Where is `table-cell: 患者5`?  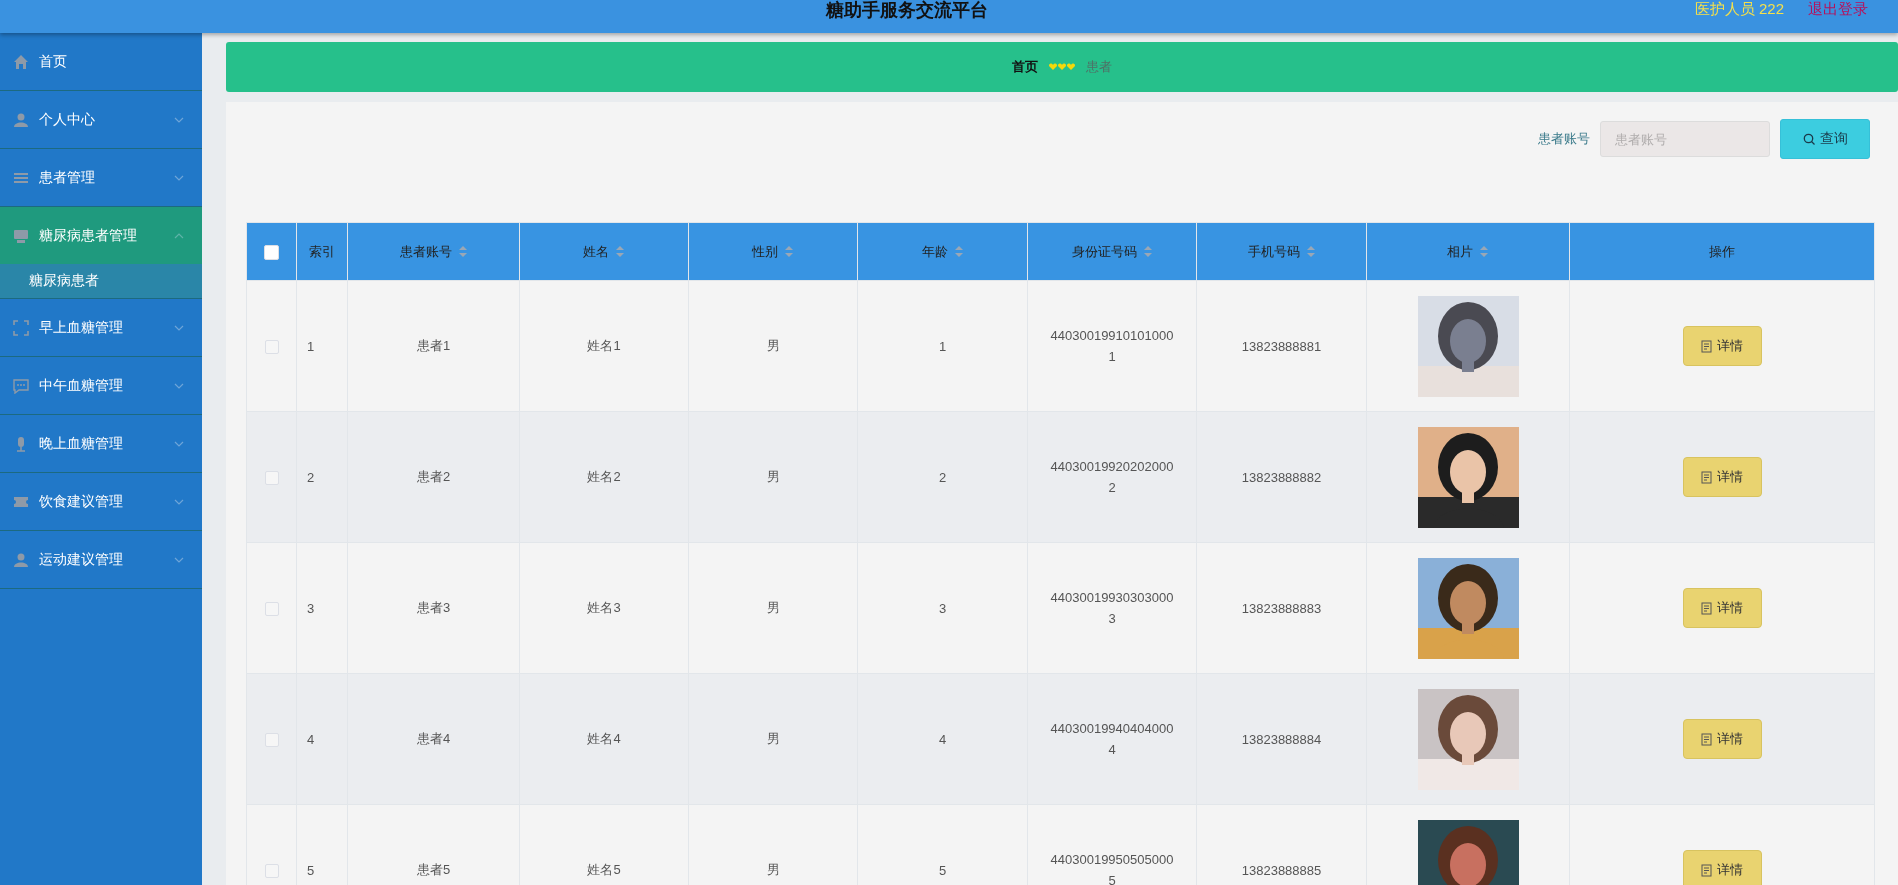
table-cell: 患者5 is located at coordinates (433, 869).